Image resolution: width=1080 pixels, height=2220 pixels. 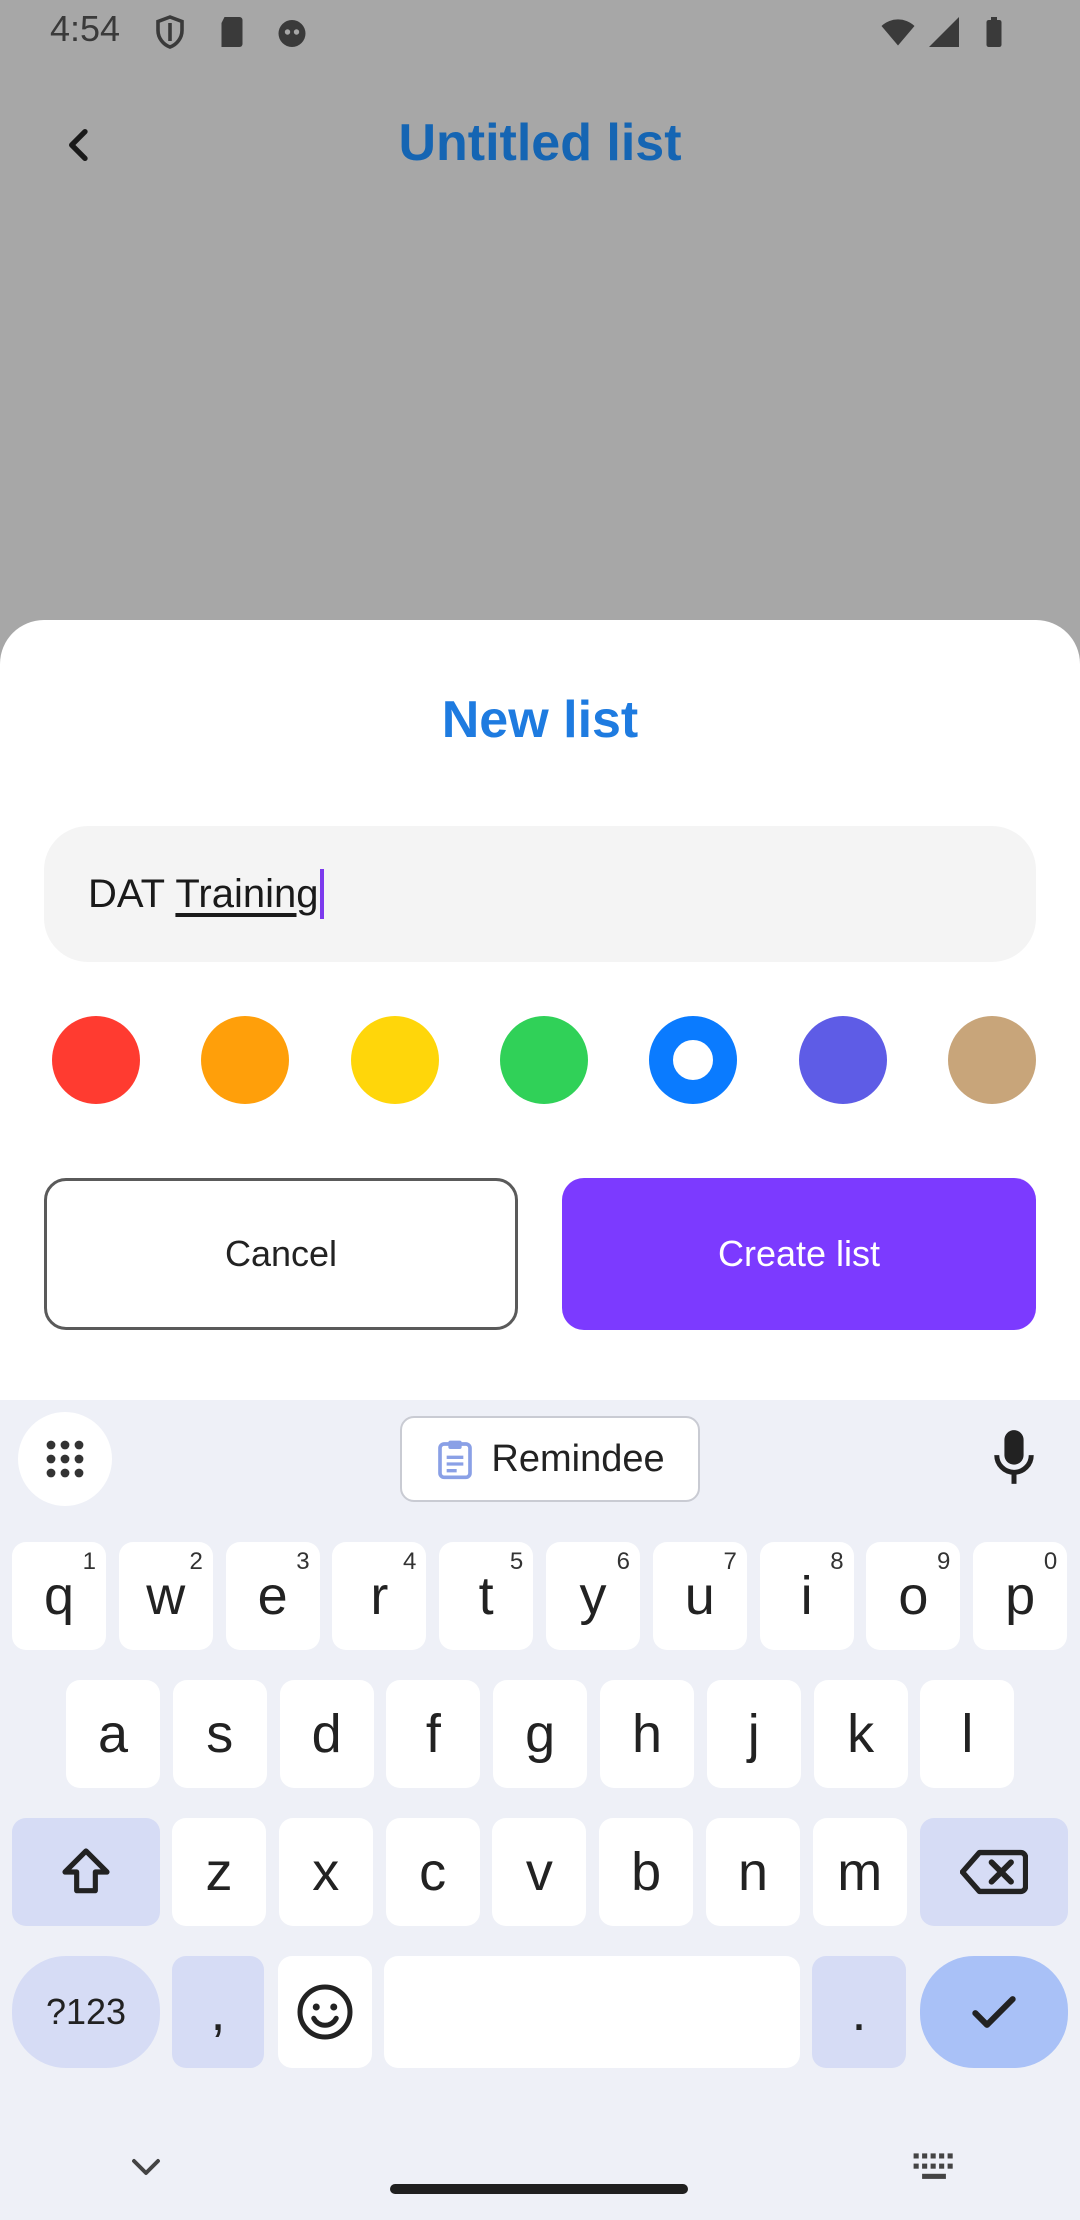 I want to click on color-swatch-orange, so click(x=245, y=1060).